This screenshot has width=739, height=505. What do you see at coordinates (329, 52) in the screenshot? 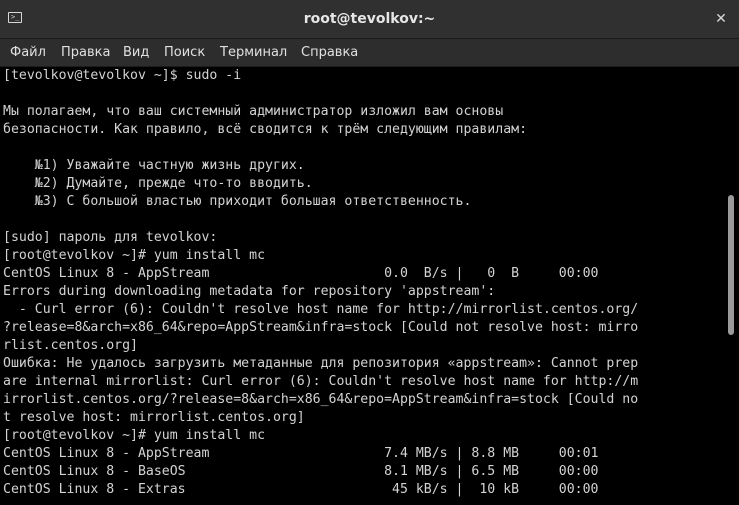
I see `menu-help: Справка` at bounding box center [329, 52].